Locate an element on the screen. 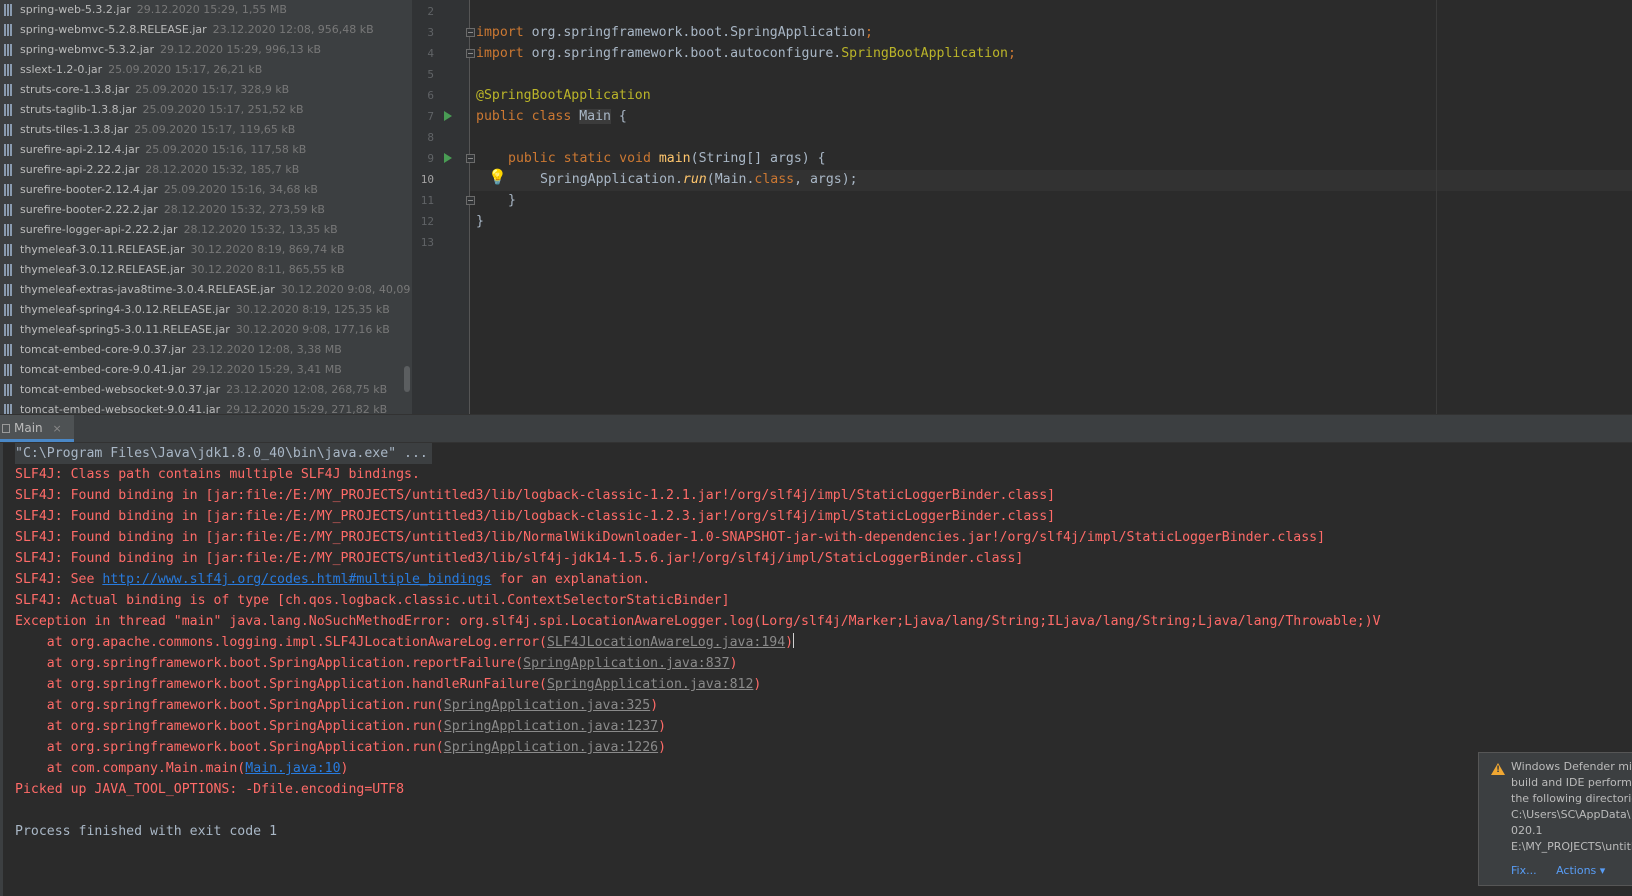  lightbulb-icon: 💡 is located at coordinates (497, 177).